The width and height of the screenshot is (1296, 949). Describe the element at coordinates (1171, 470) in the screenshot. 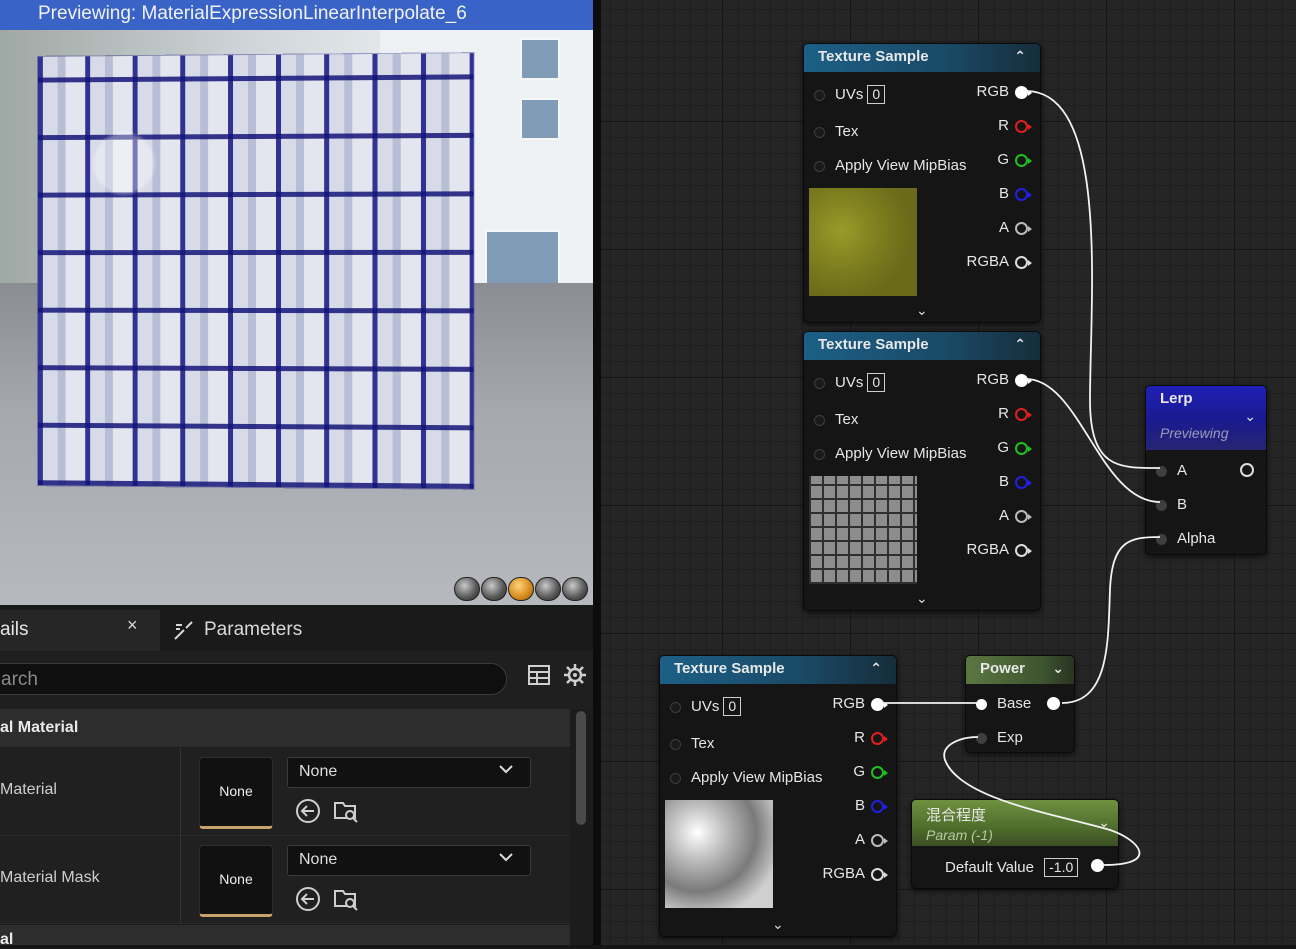

I see `pin-a: A` at that location.